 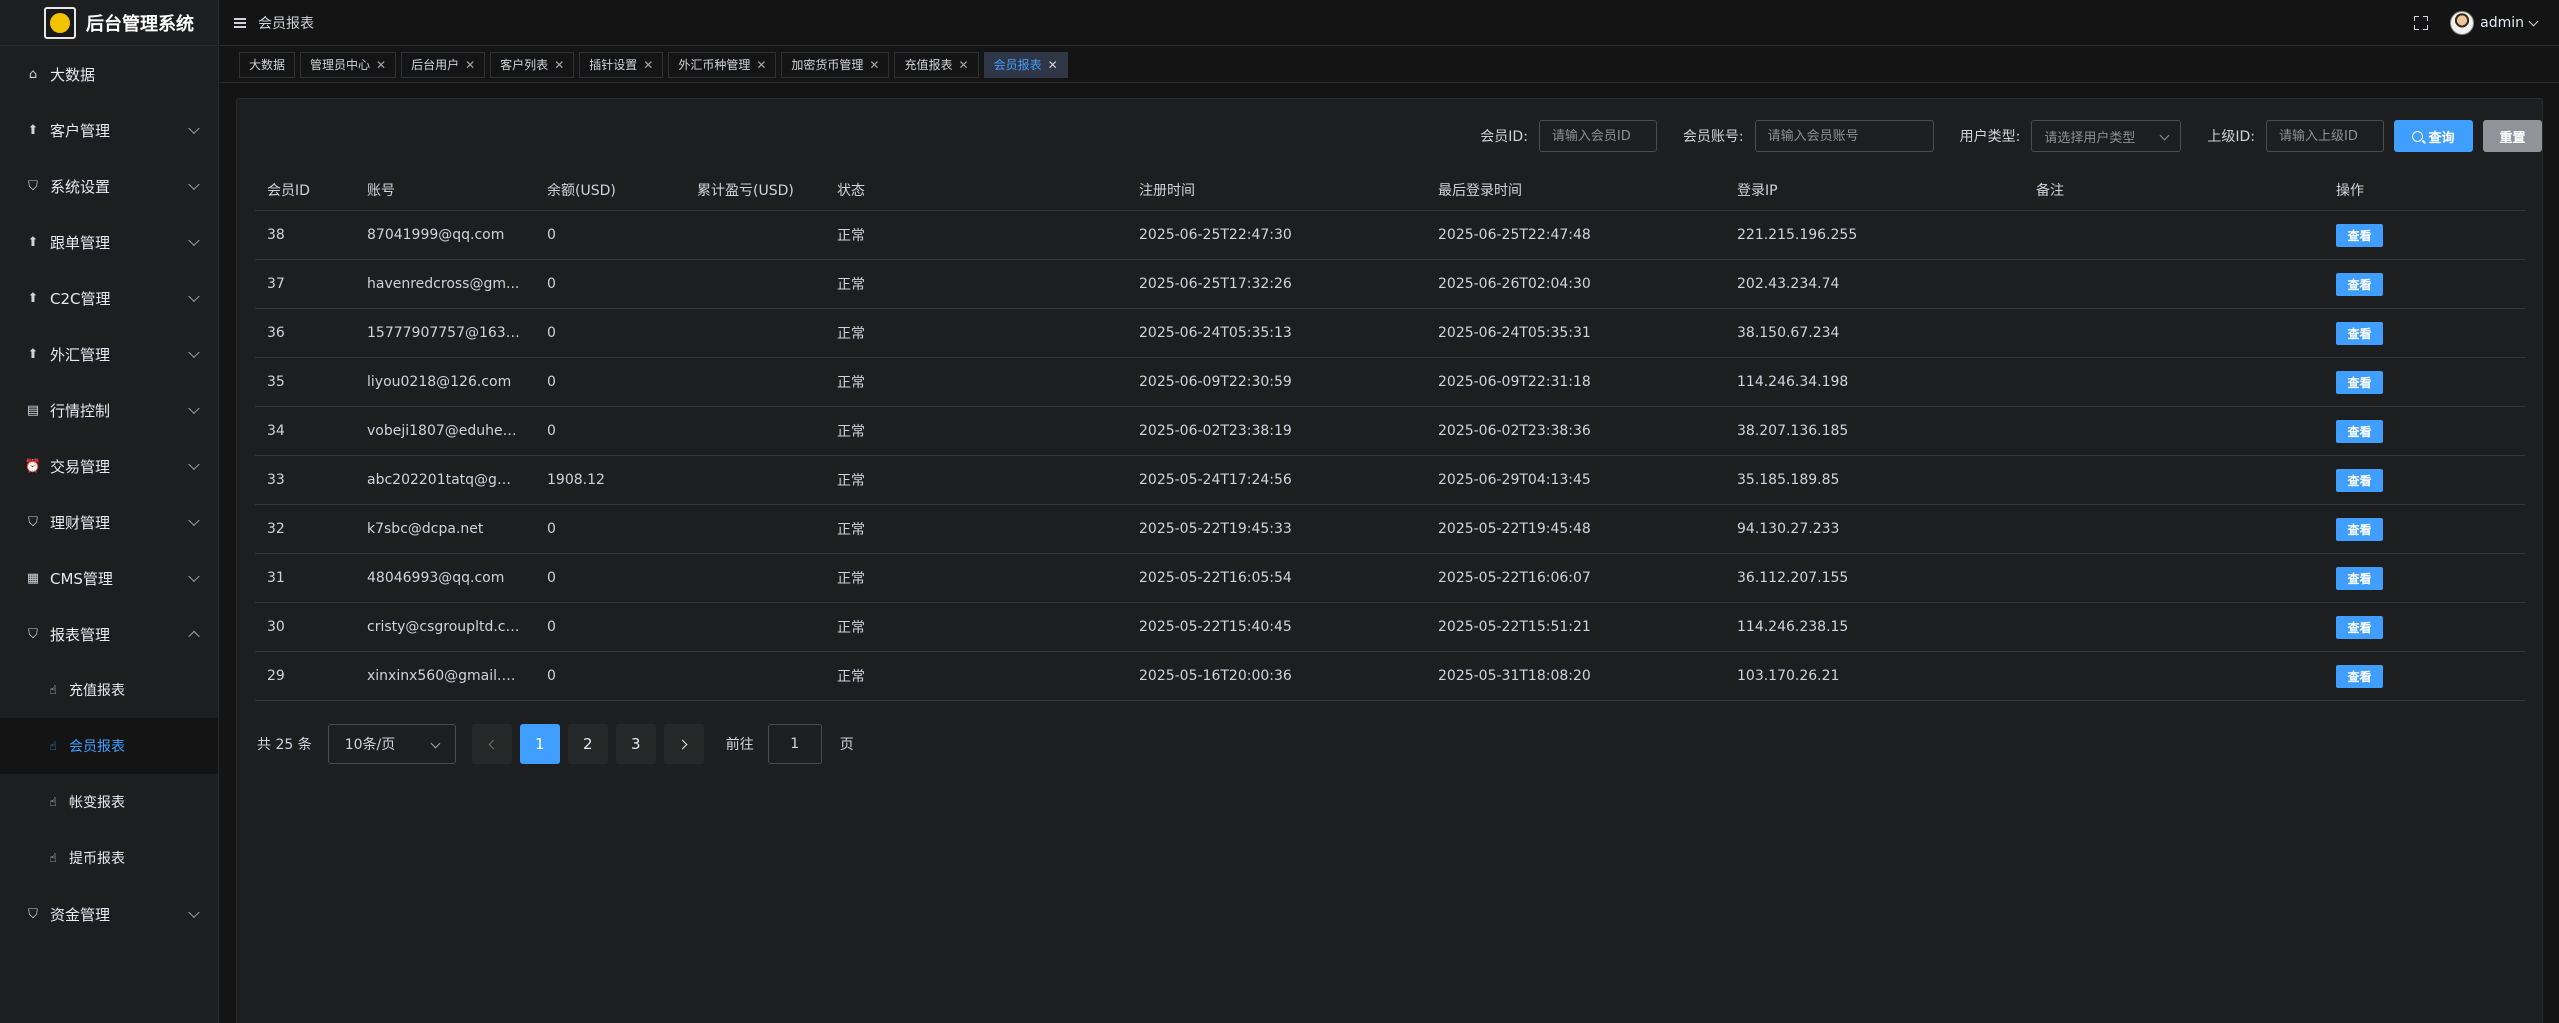 I want to click on page-size-select: 10条/页, so click(x=391, y=744).